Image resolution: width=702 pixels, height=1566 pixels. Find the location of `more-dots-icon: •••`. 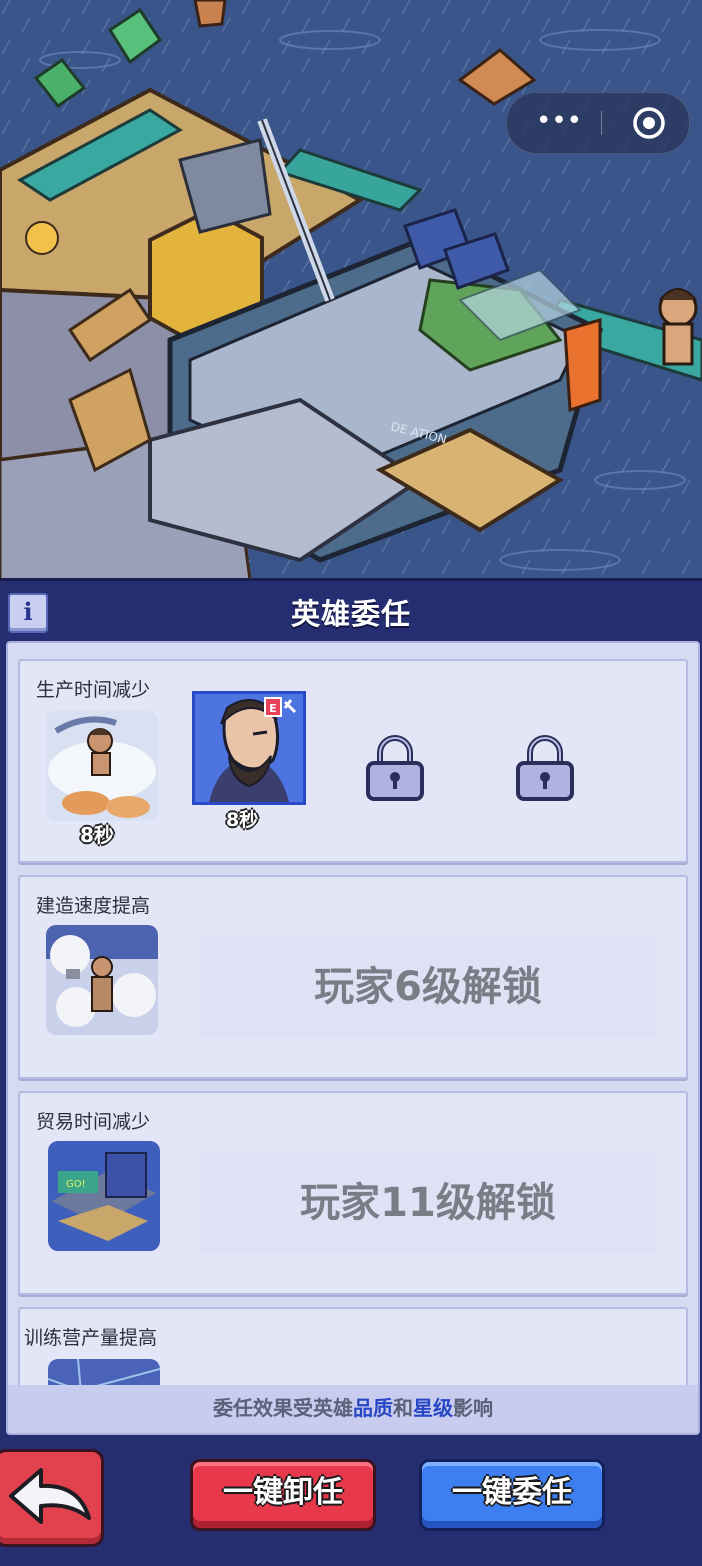

more-dots-icon: ••• is located at coordinates (559, 123).